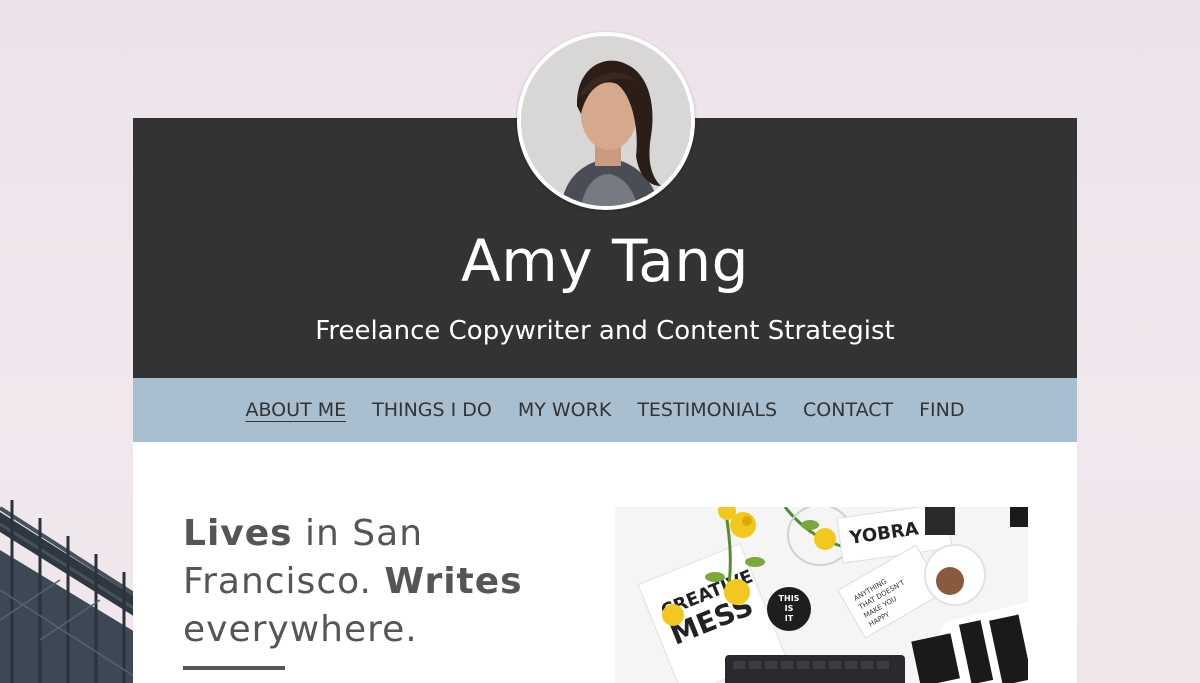  Describe the element at coordinates (941, 410) in the screenshot. I see `nav-find: FIND` at that location.